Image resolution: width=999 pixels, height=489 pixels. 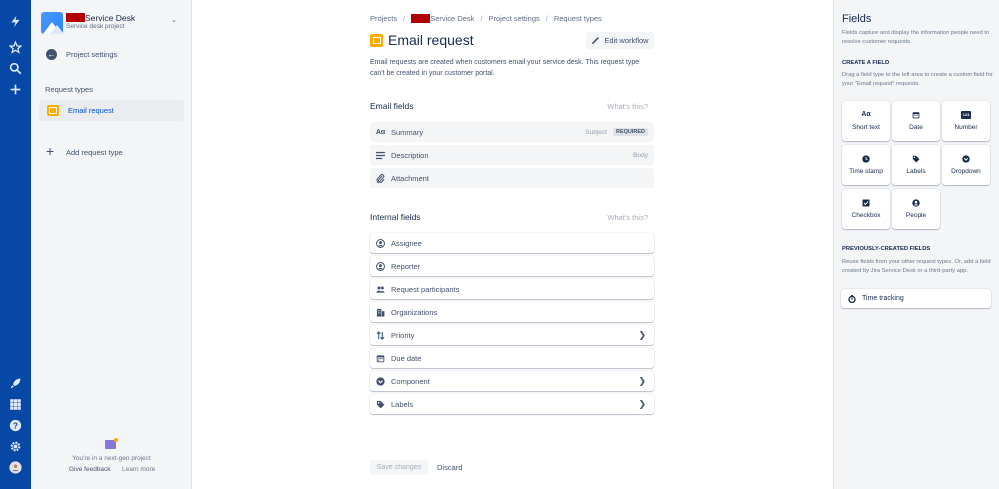 I want to click on edit-workflow-button: Edit workflow, so click(x=620, y=40).